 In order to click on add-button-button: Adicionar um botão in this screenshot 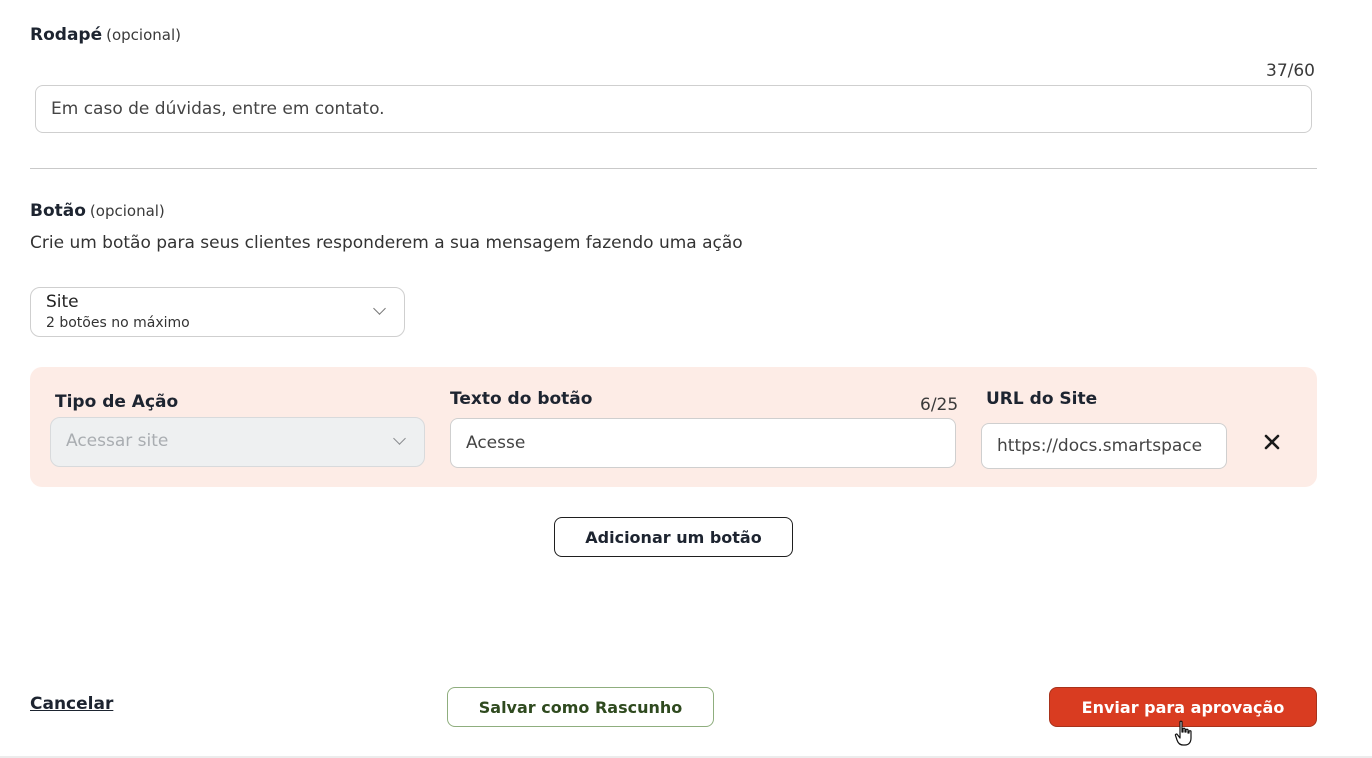, I will do `click(673, 537)`.